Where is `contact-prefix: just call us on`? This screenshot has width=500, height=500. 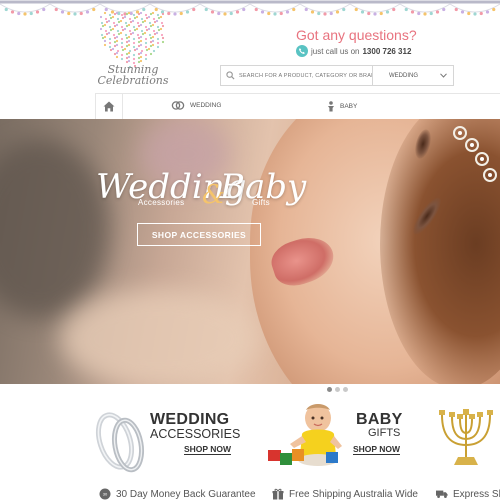 contact-prefix: just call us on is located at coordinates (335, 51).